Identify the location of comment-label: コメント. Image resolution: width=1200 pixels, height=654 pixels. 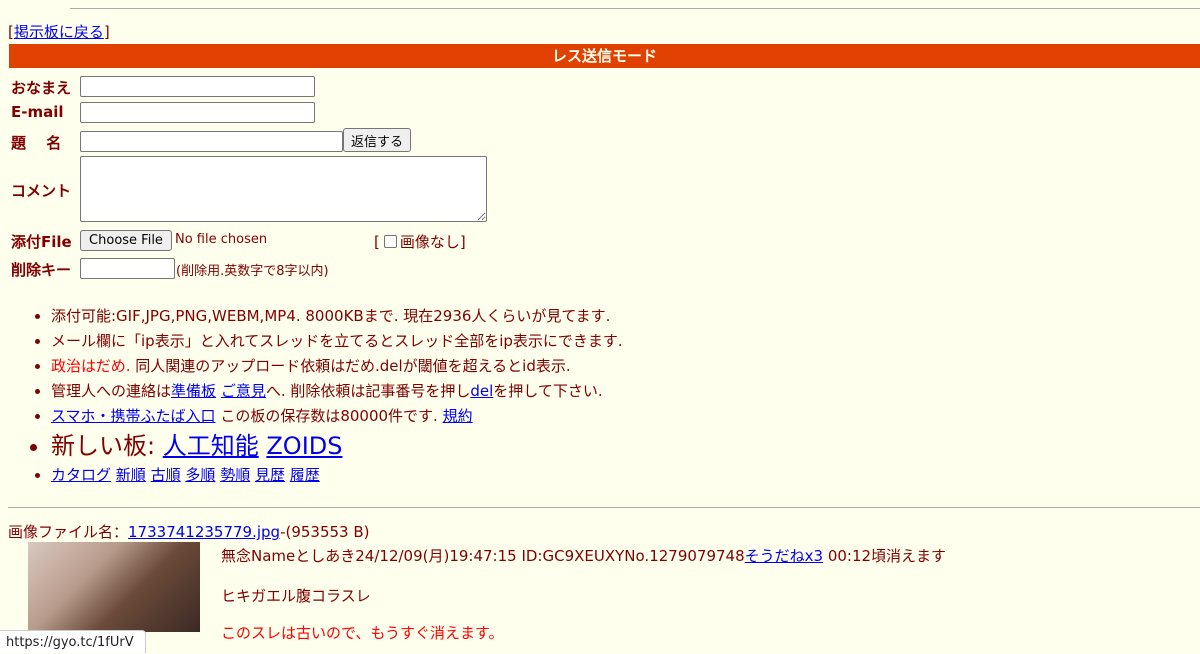
(41, 191).